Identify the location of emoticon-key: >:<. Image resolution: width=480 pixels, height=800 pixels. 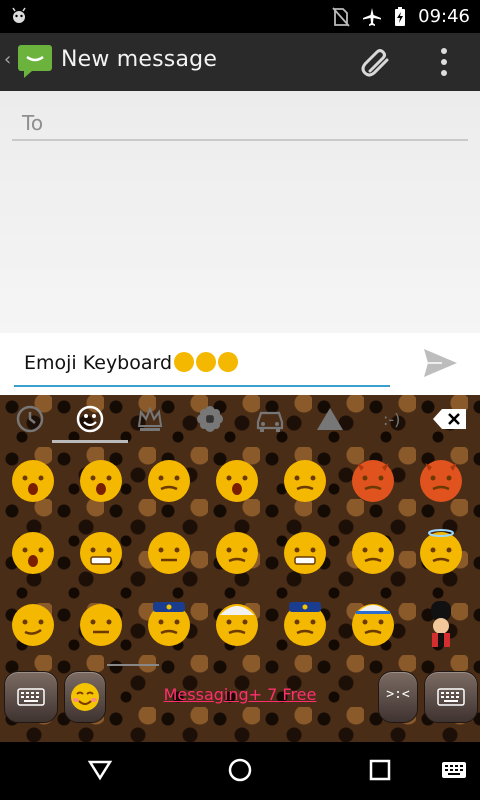
(398, 697).